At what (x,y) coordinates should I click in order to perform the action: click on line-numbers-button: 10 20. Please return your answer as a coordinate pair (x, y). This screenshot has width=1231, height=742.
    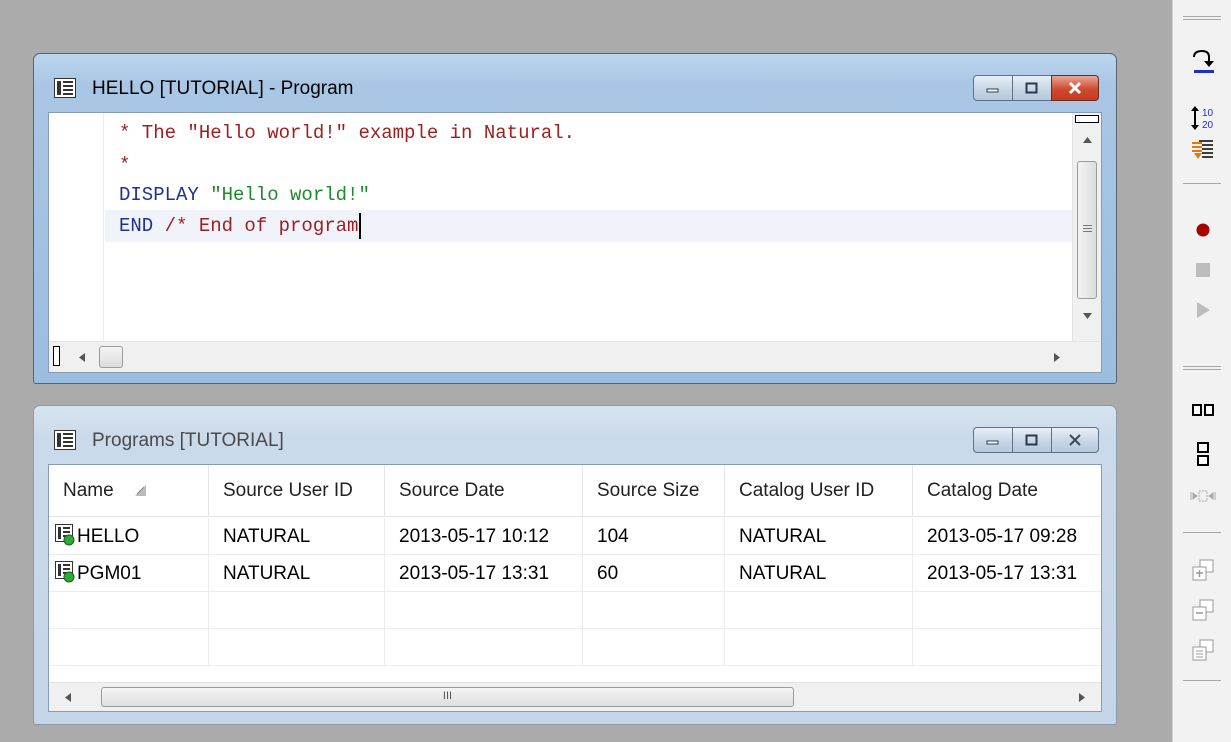
    Looking at the image, I should click on (1203, 118).